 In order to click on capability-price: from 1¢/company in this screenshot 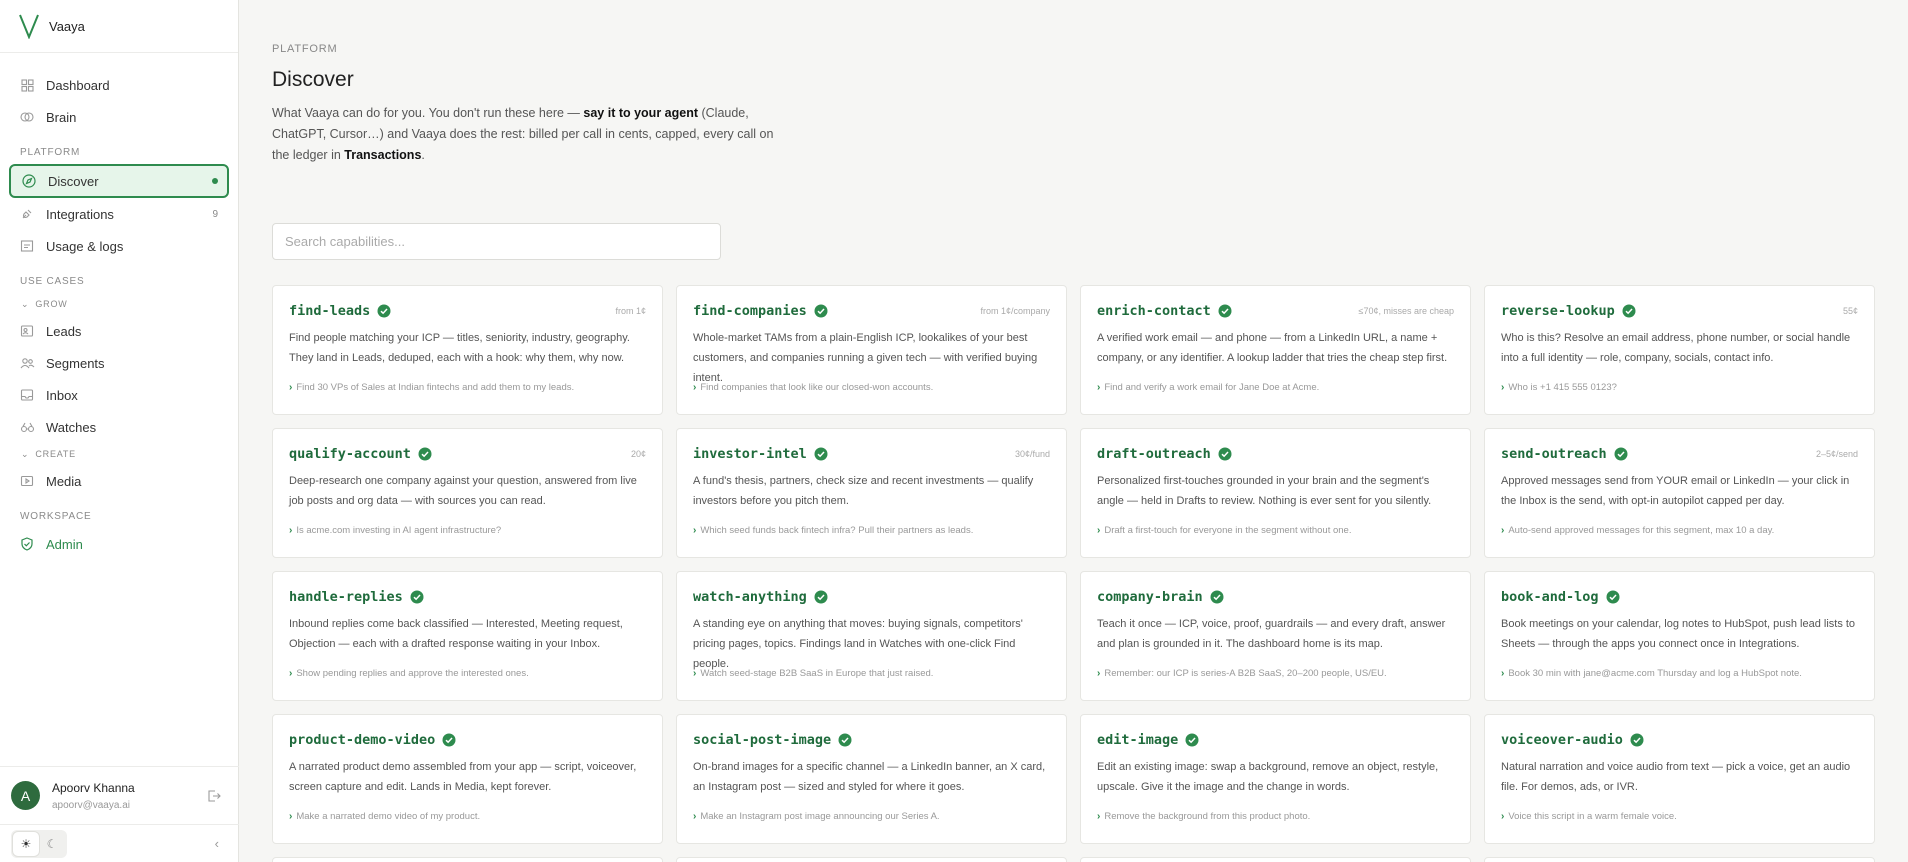, I will do `click(1015, 311)`.